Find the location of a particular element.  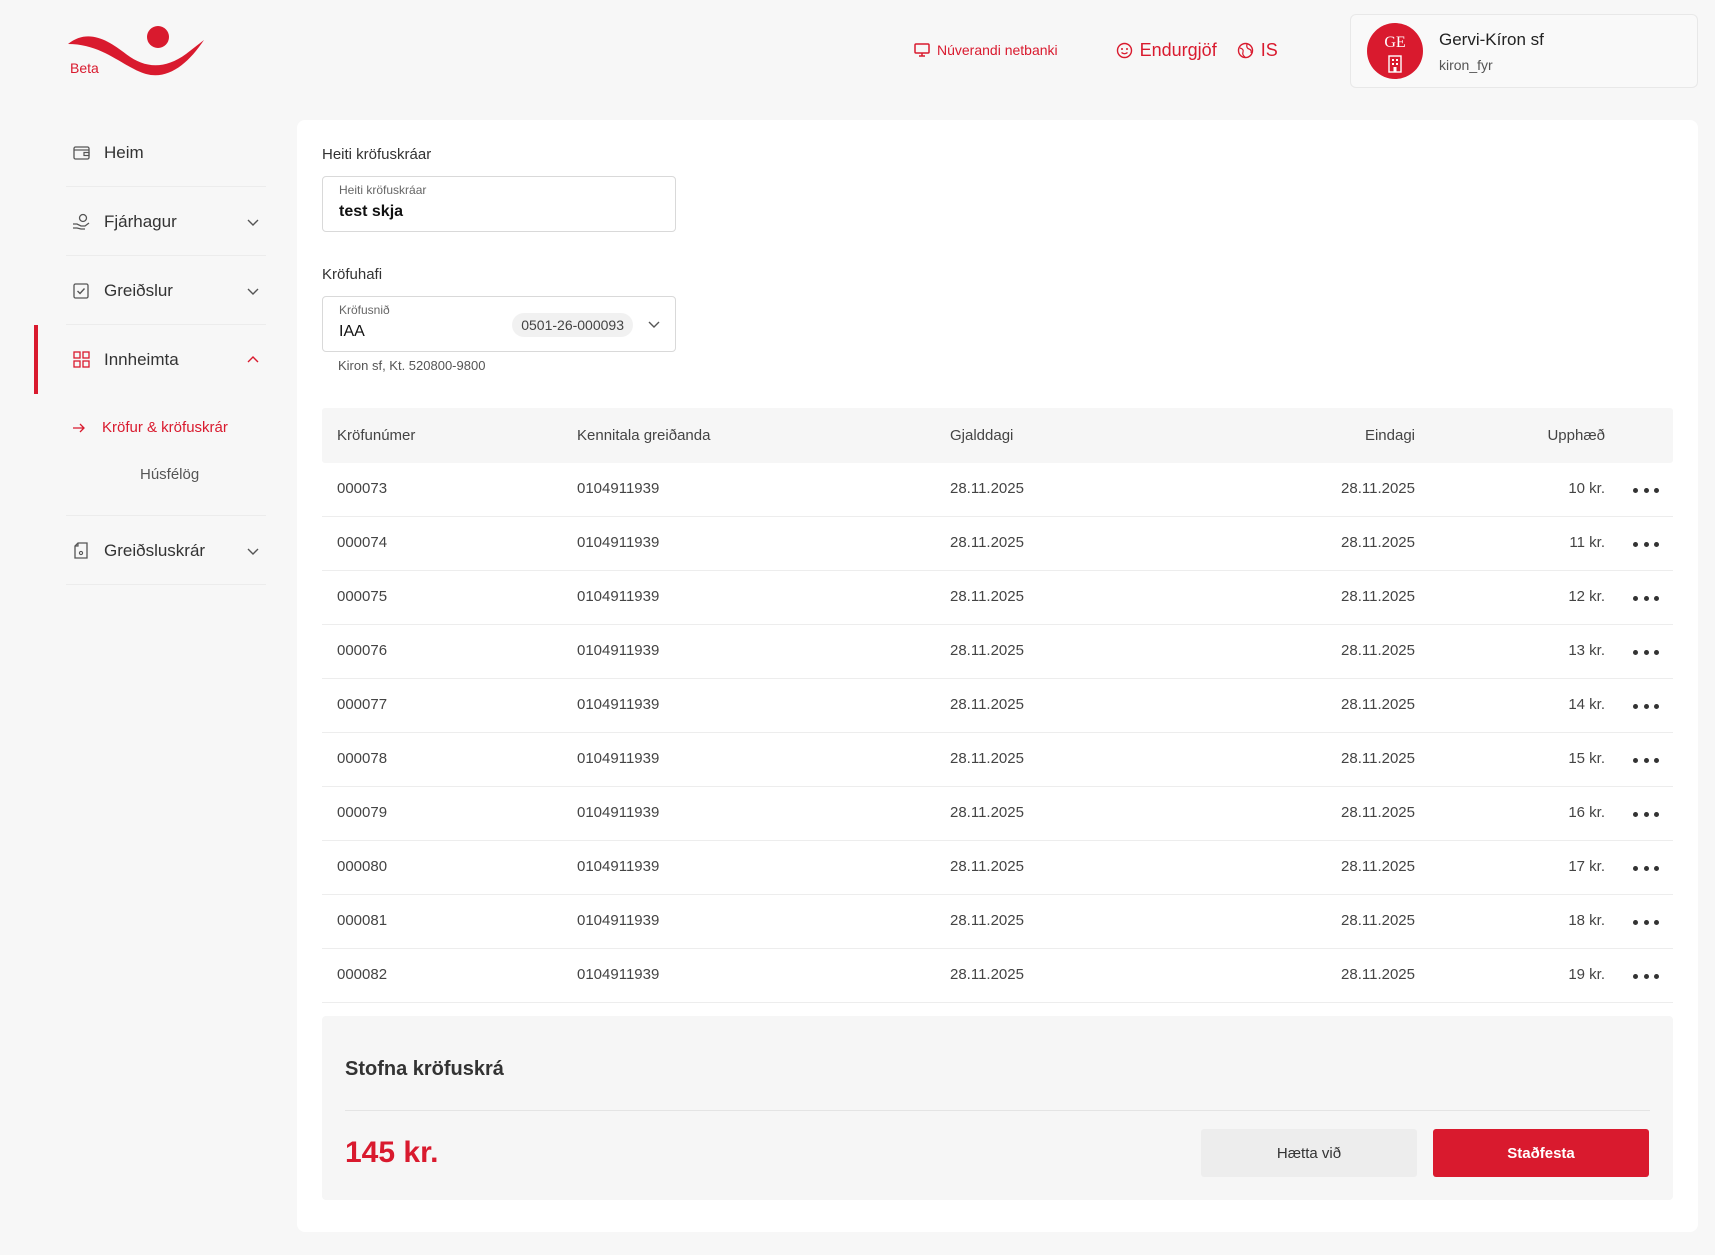

column-header: Kennitala greiðanda is located at coordinates (644, 435).